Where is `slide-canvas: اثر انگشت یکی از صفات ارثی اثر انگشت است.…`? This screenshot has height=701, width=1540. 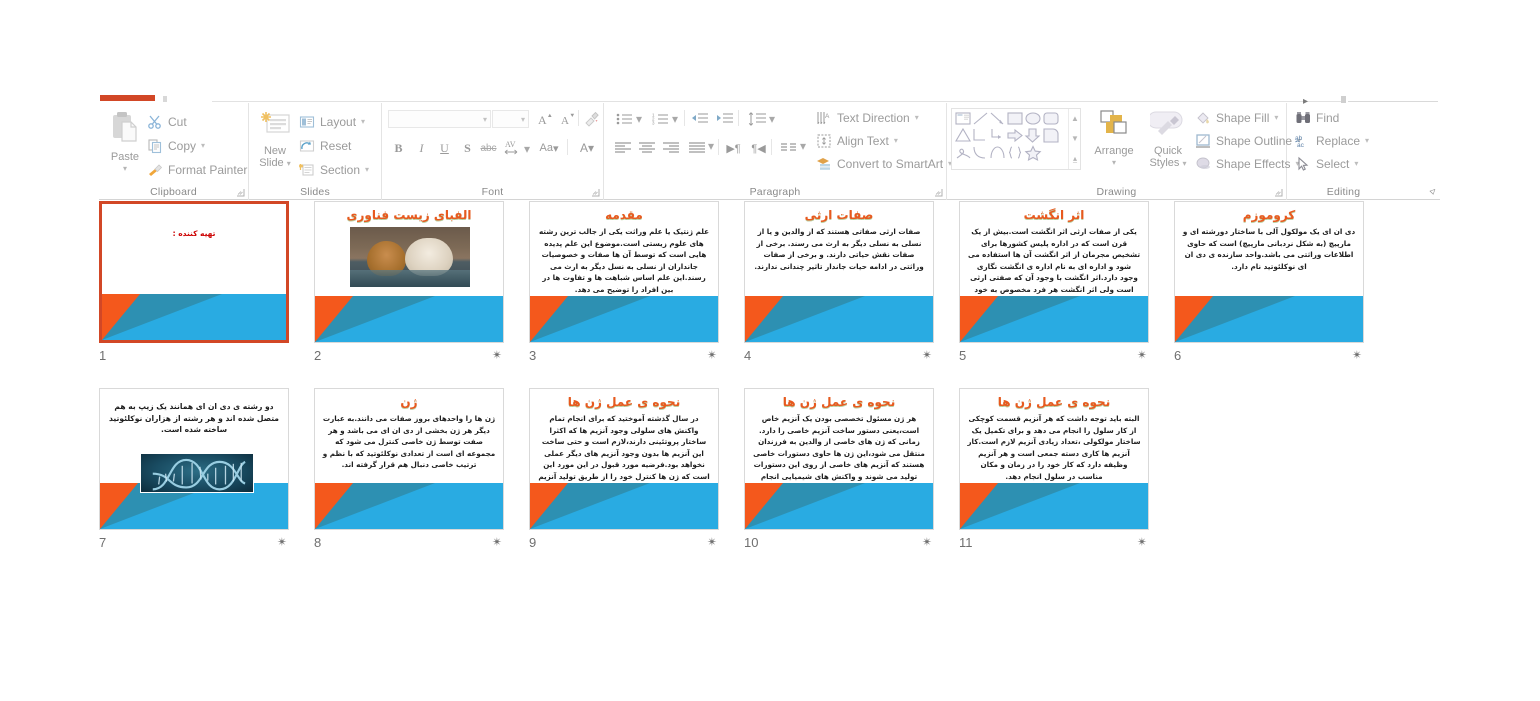 slide-canvas: اثر انگشت یکی از صفات ارثی اثر انگشت است.… is located at coordinates (1054, 272).